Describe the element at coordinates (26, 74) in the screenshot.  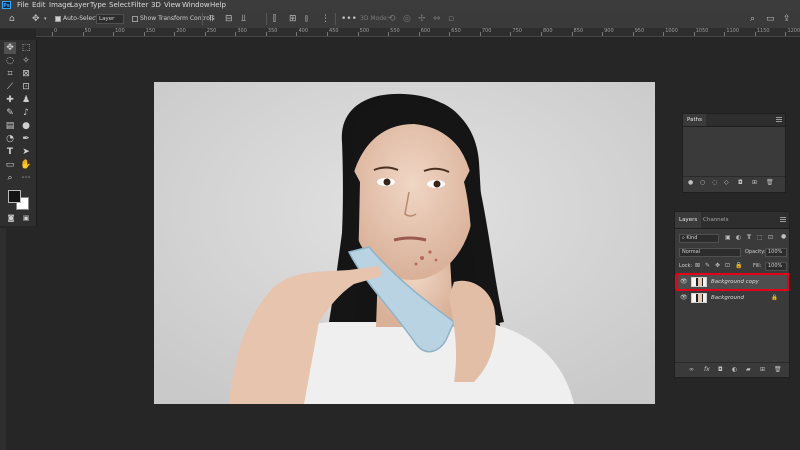
I see `frame-tool-icon: ⊠` at that location.